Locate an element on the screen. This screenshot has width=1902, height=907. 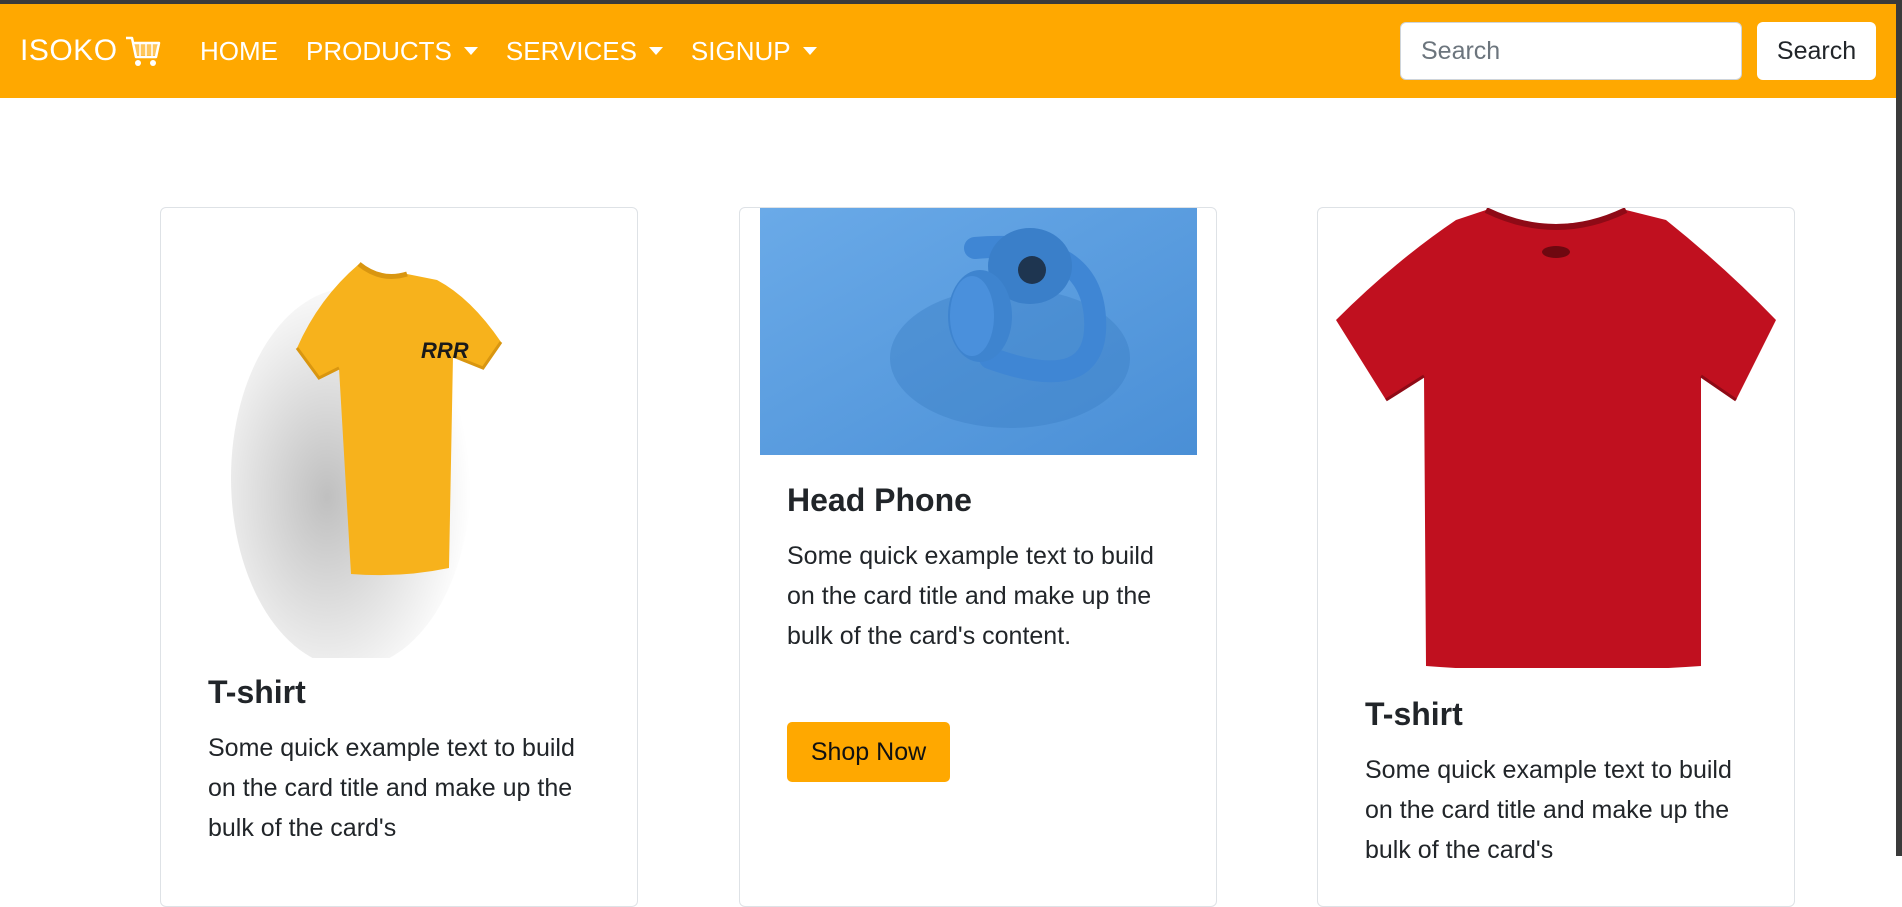
nav-services-dropdown: SERVICES is located at coordinates (584, 51).